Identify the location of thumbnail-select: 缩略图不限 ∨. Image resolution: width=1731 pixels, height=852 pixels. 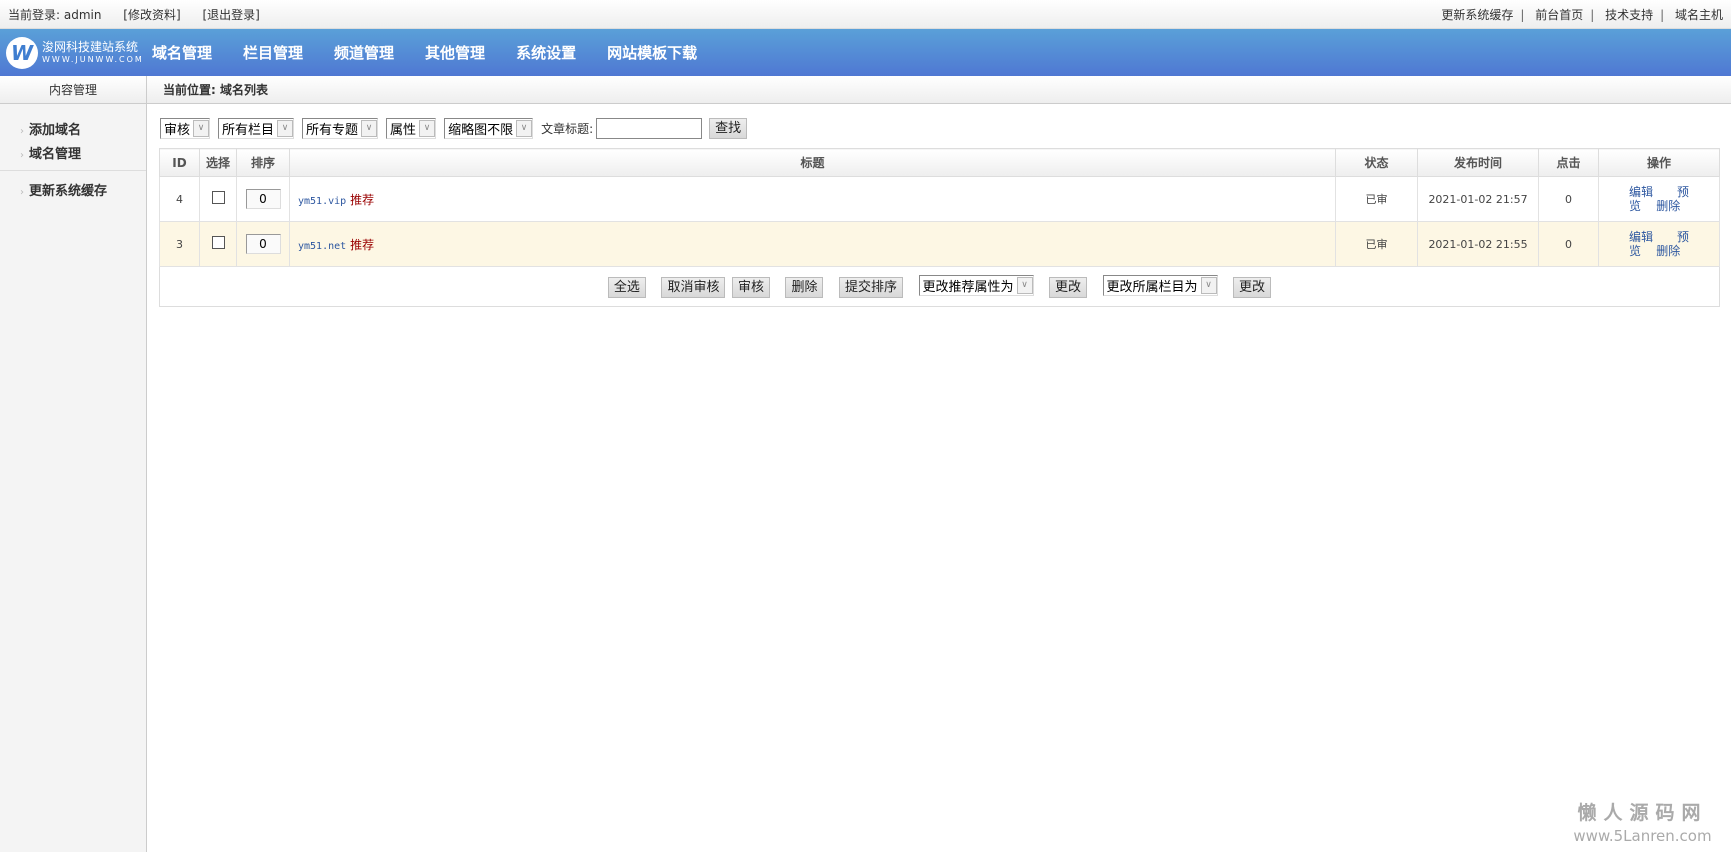
(489, 128).